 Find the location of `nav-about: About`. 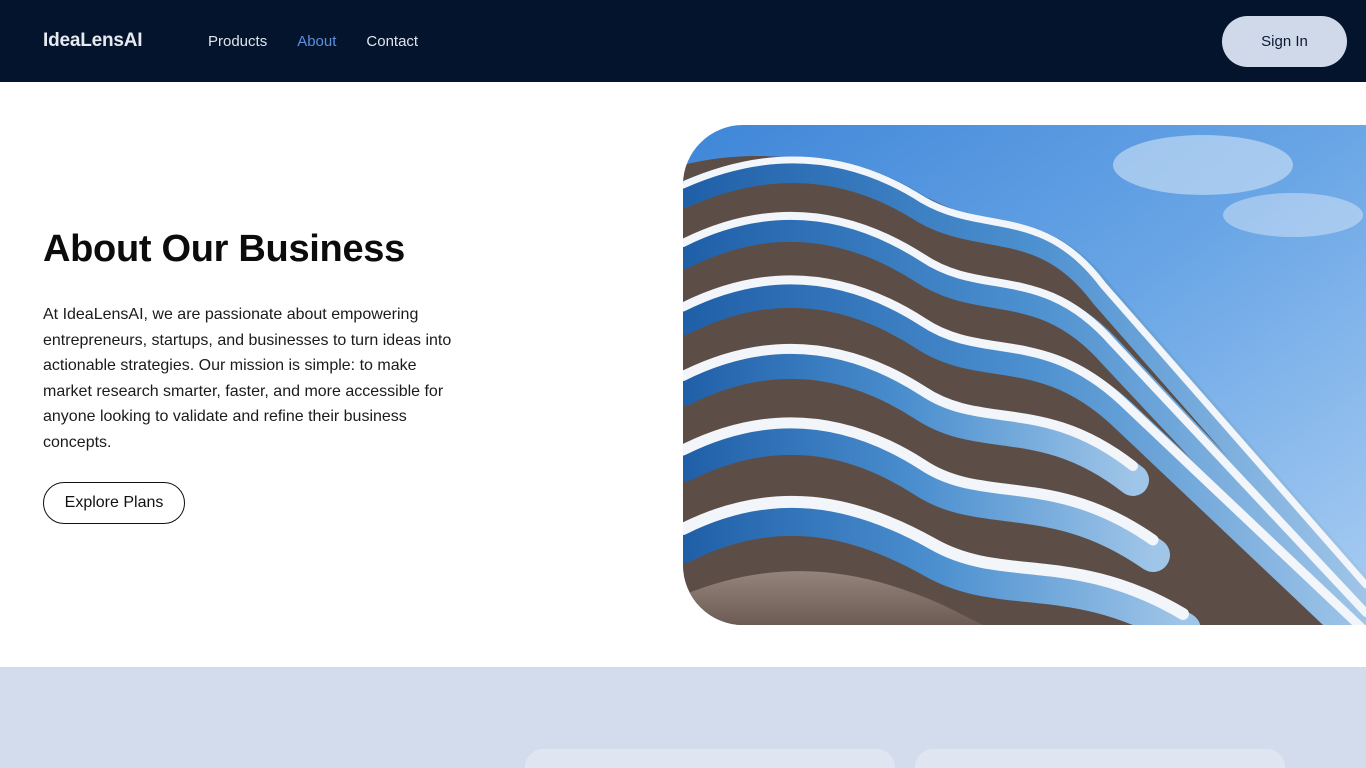

nav-about: About is located at coordinates (316, 41).